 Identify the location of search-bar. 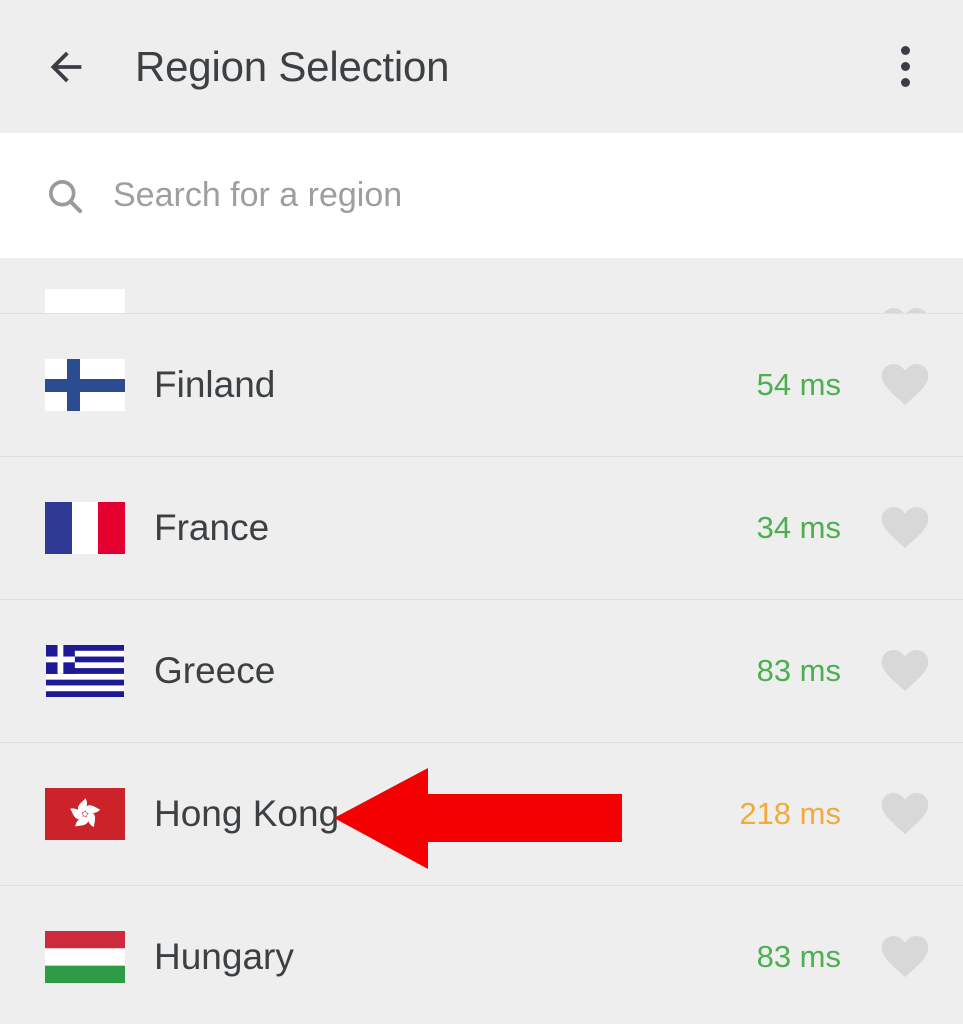
(481, 195).